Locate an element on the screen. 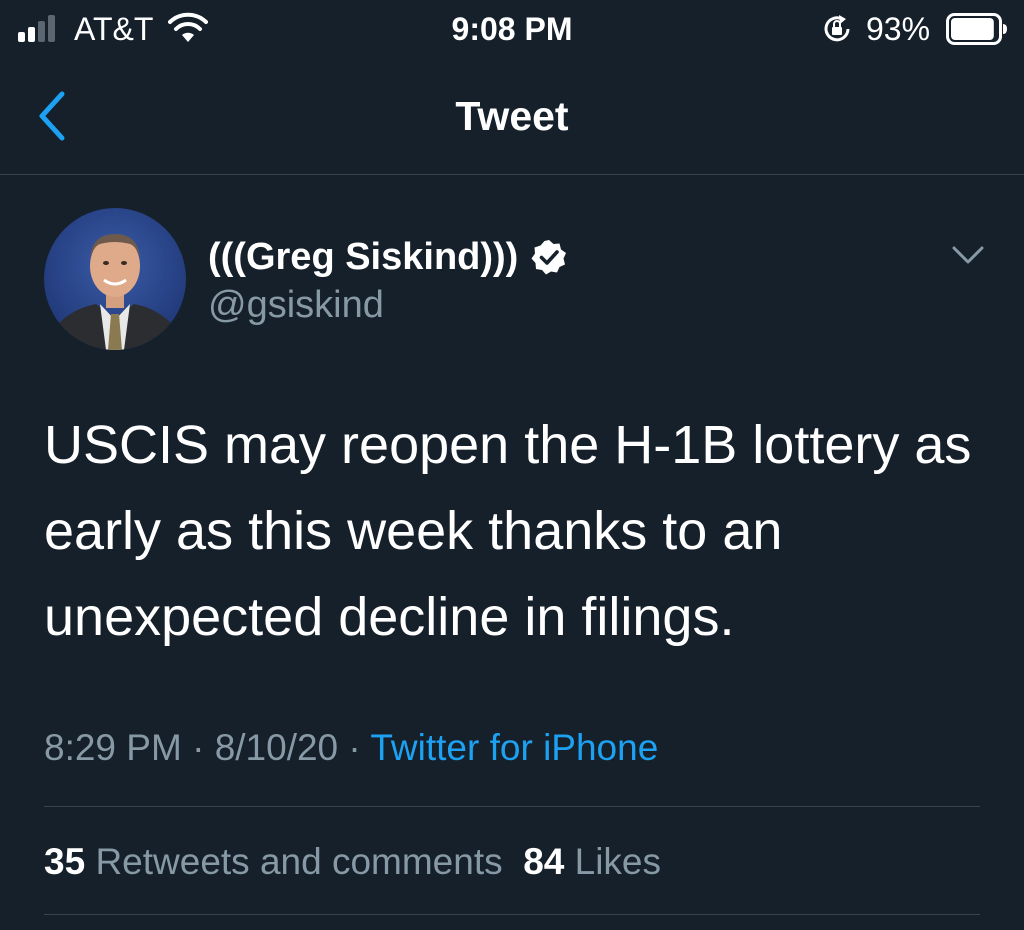  likes-label: Likes is located at coordinates (618, 861).